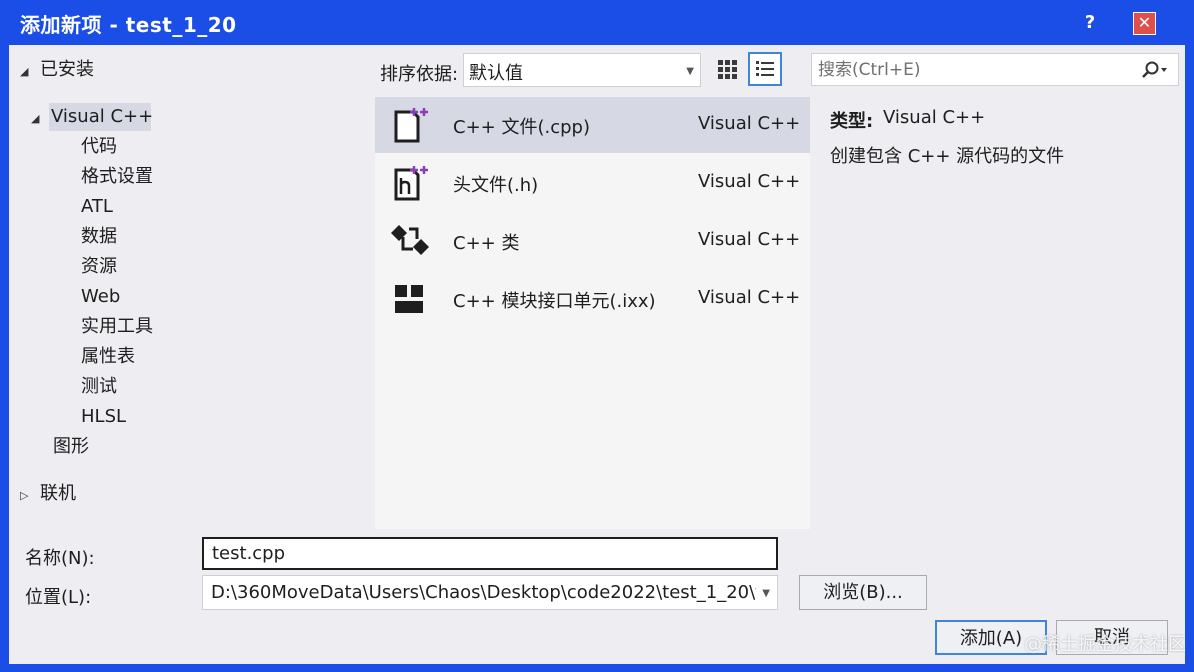  Describe the element at coordinates (554, 301) in the screenshot. I see `template-name: C++ 模块接口单元(.ixx)` at that location.